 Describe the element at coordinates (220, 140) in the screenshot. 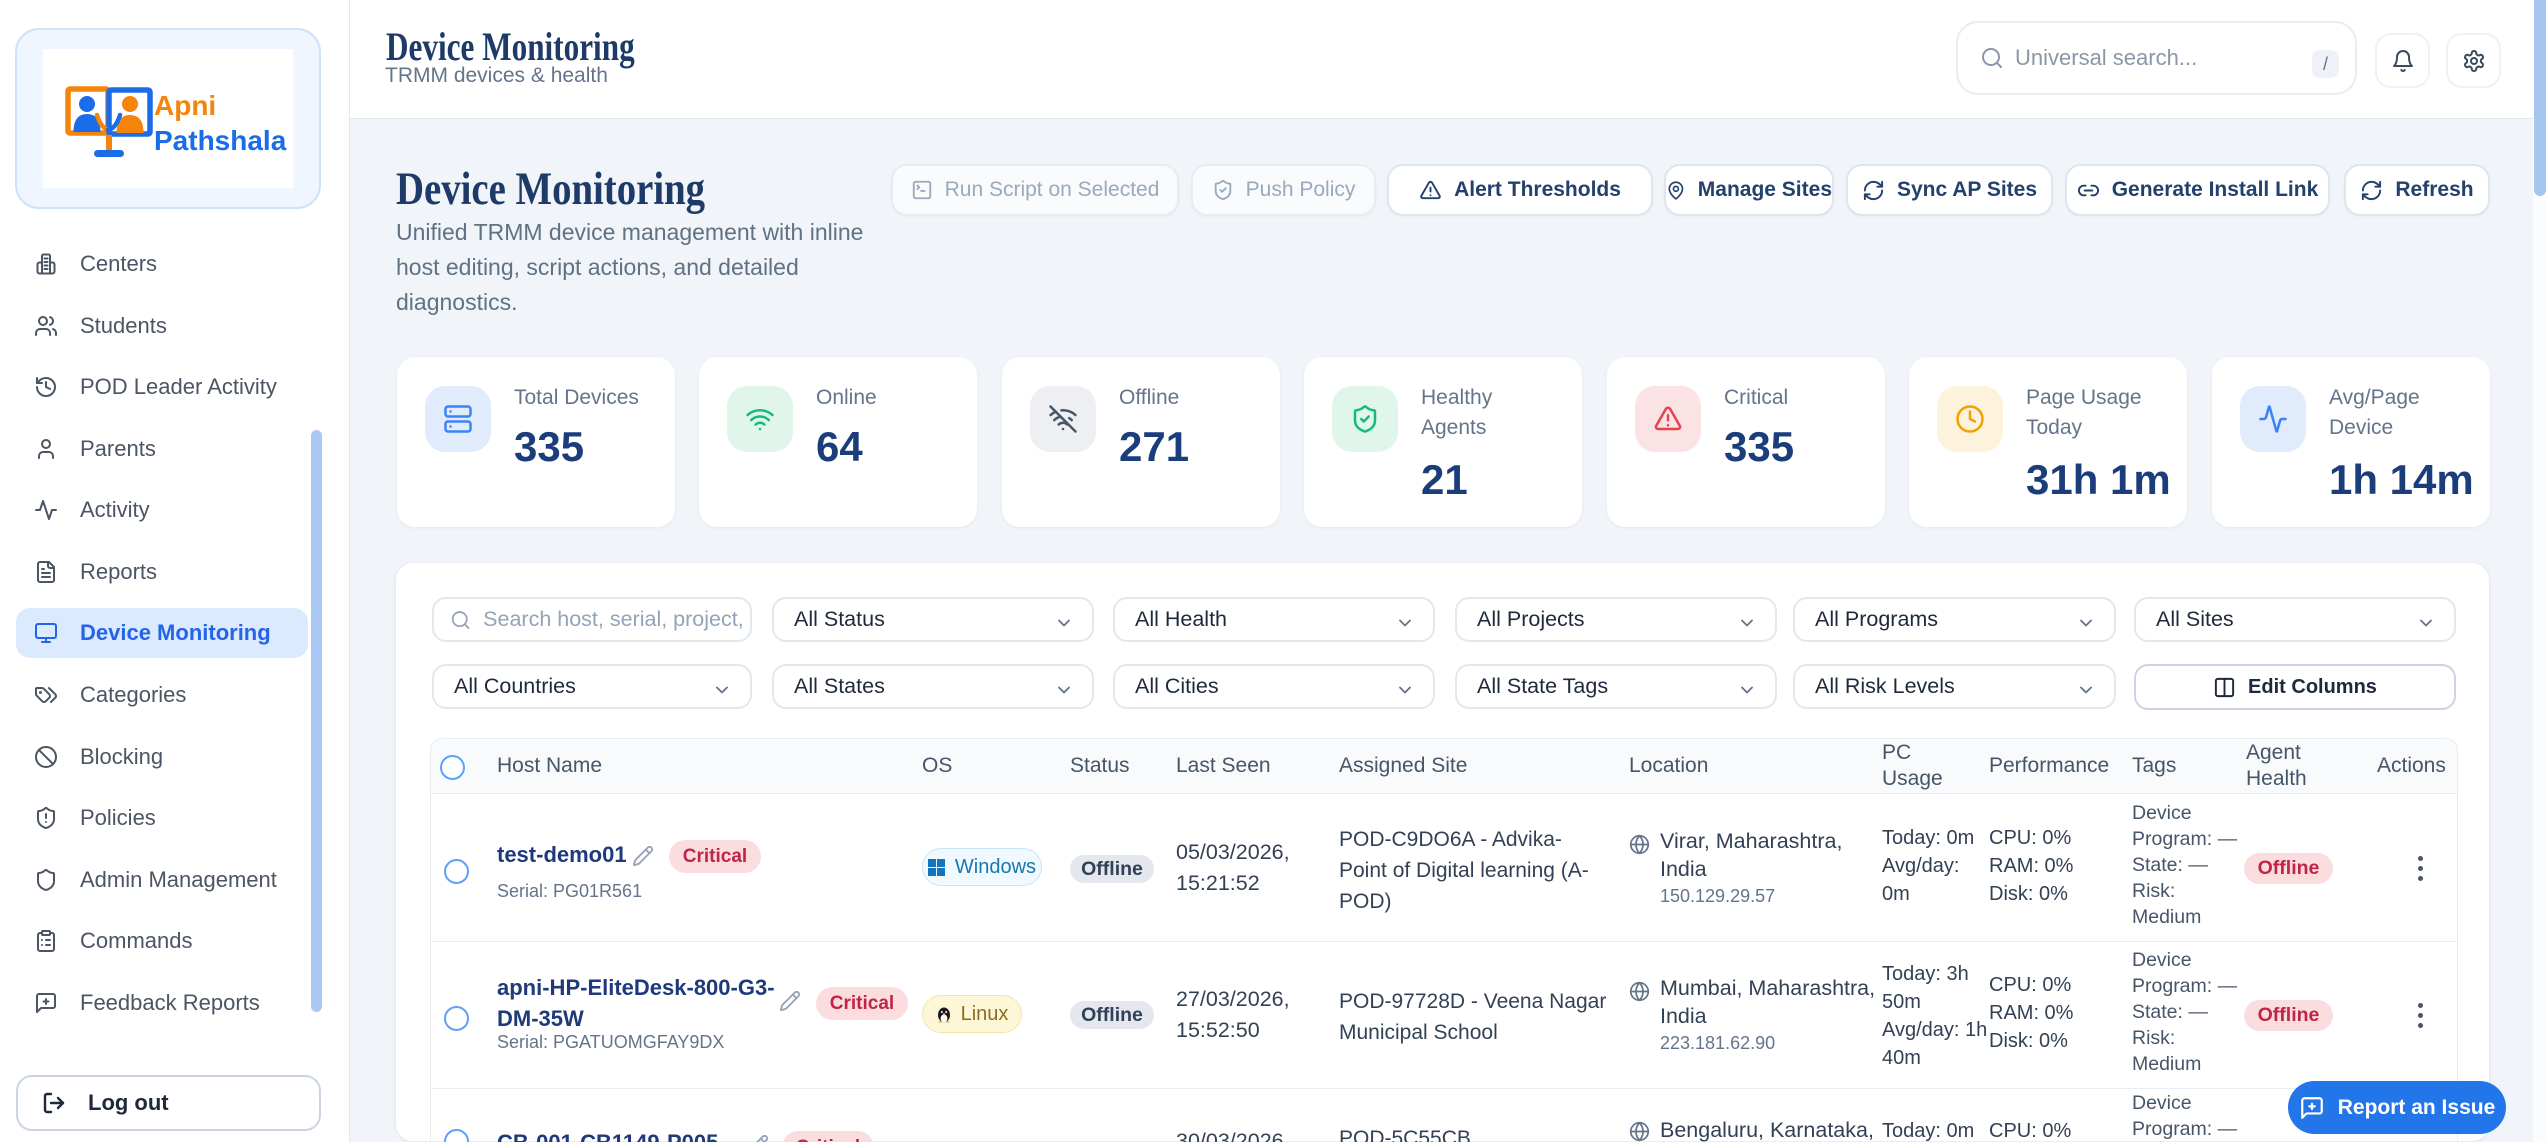

I see `svg-text: Pathshala` at that location.